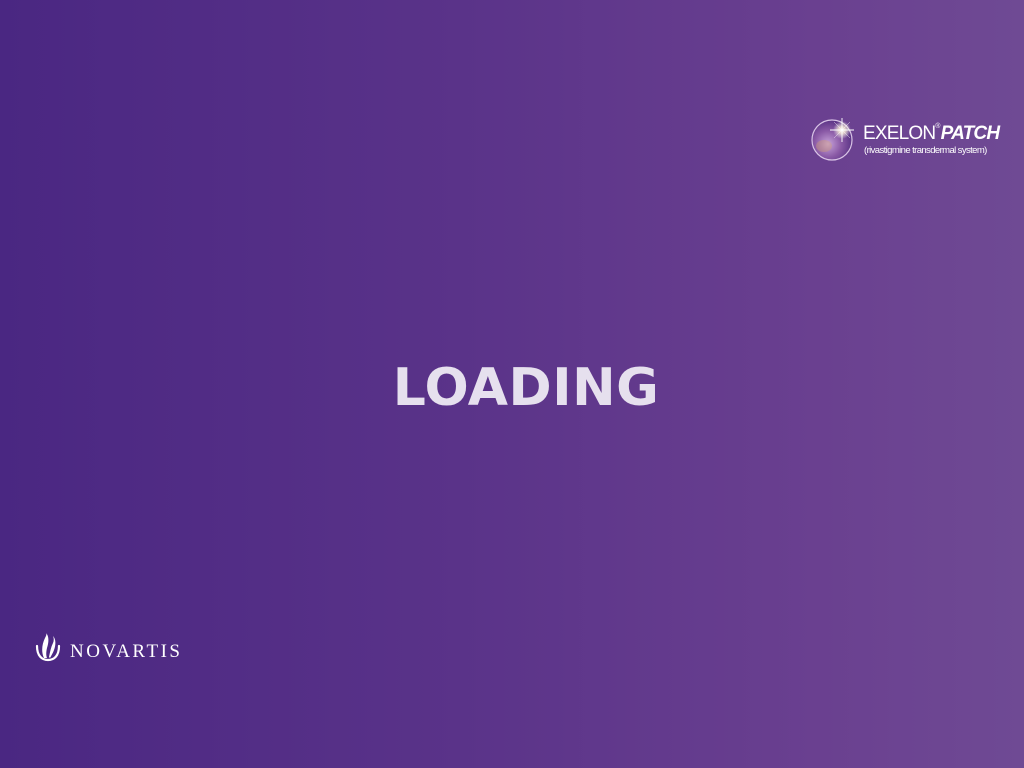 This screenshot has height=768, width=1024. What do you see at coordinates (970, 133) in the screenshot?
I see `brand-name-sub: PATCH` at bounding box center [970, 133].